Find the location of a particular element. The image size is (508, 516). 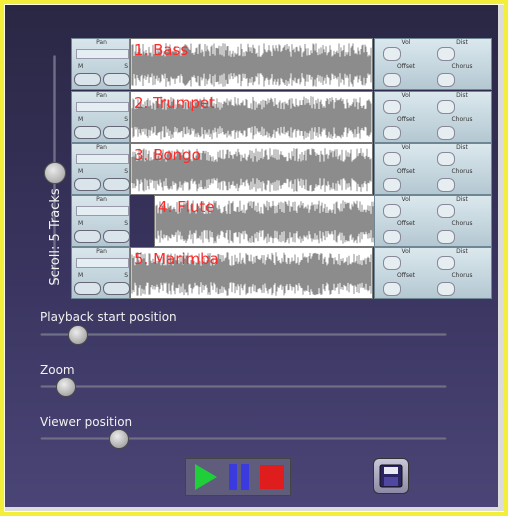

waveform-clip: 2. Trumpet is located at coordinates (251, 117).